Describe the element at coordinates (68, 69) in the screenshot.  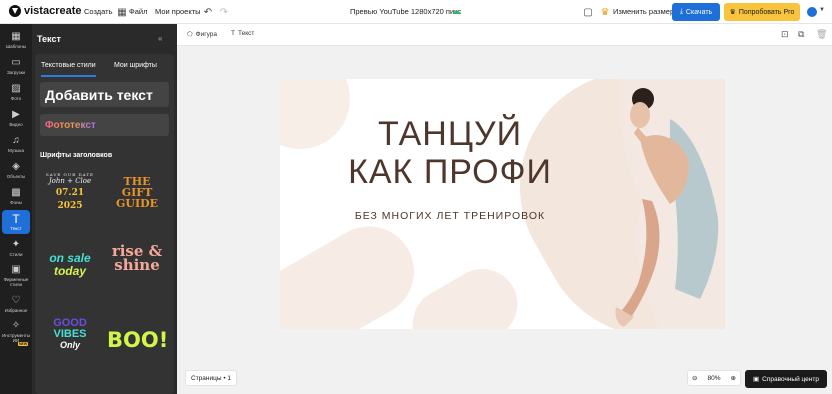
I see `tab-text-styles: Текстовые стили` at that location.